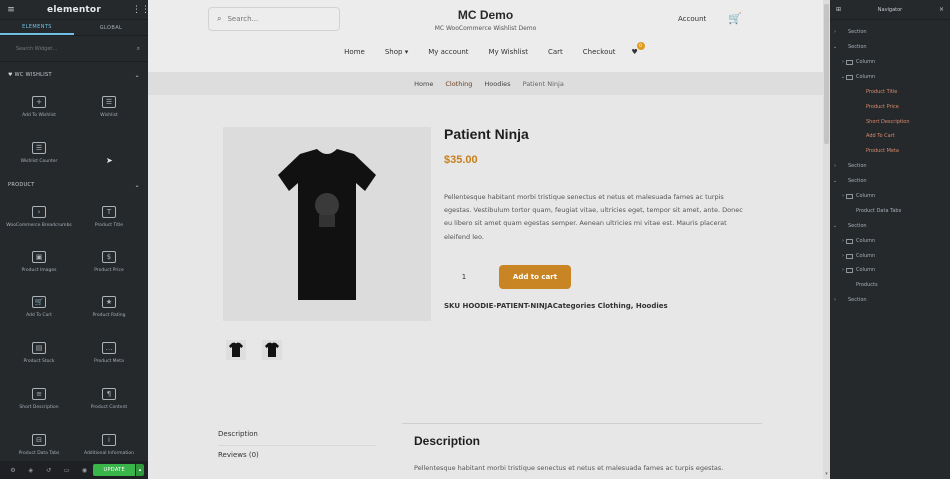 The image size is (950, 479). Describe the element at coordinates (109, 111) in the screenshot. I see `widget-wishlist: ☰ Wishlist` at that location.